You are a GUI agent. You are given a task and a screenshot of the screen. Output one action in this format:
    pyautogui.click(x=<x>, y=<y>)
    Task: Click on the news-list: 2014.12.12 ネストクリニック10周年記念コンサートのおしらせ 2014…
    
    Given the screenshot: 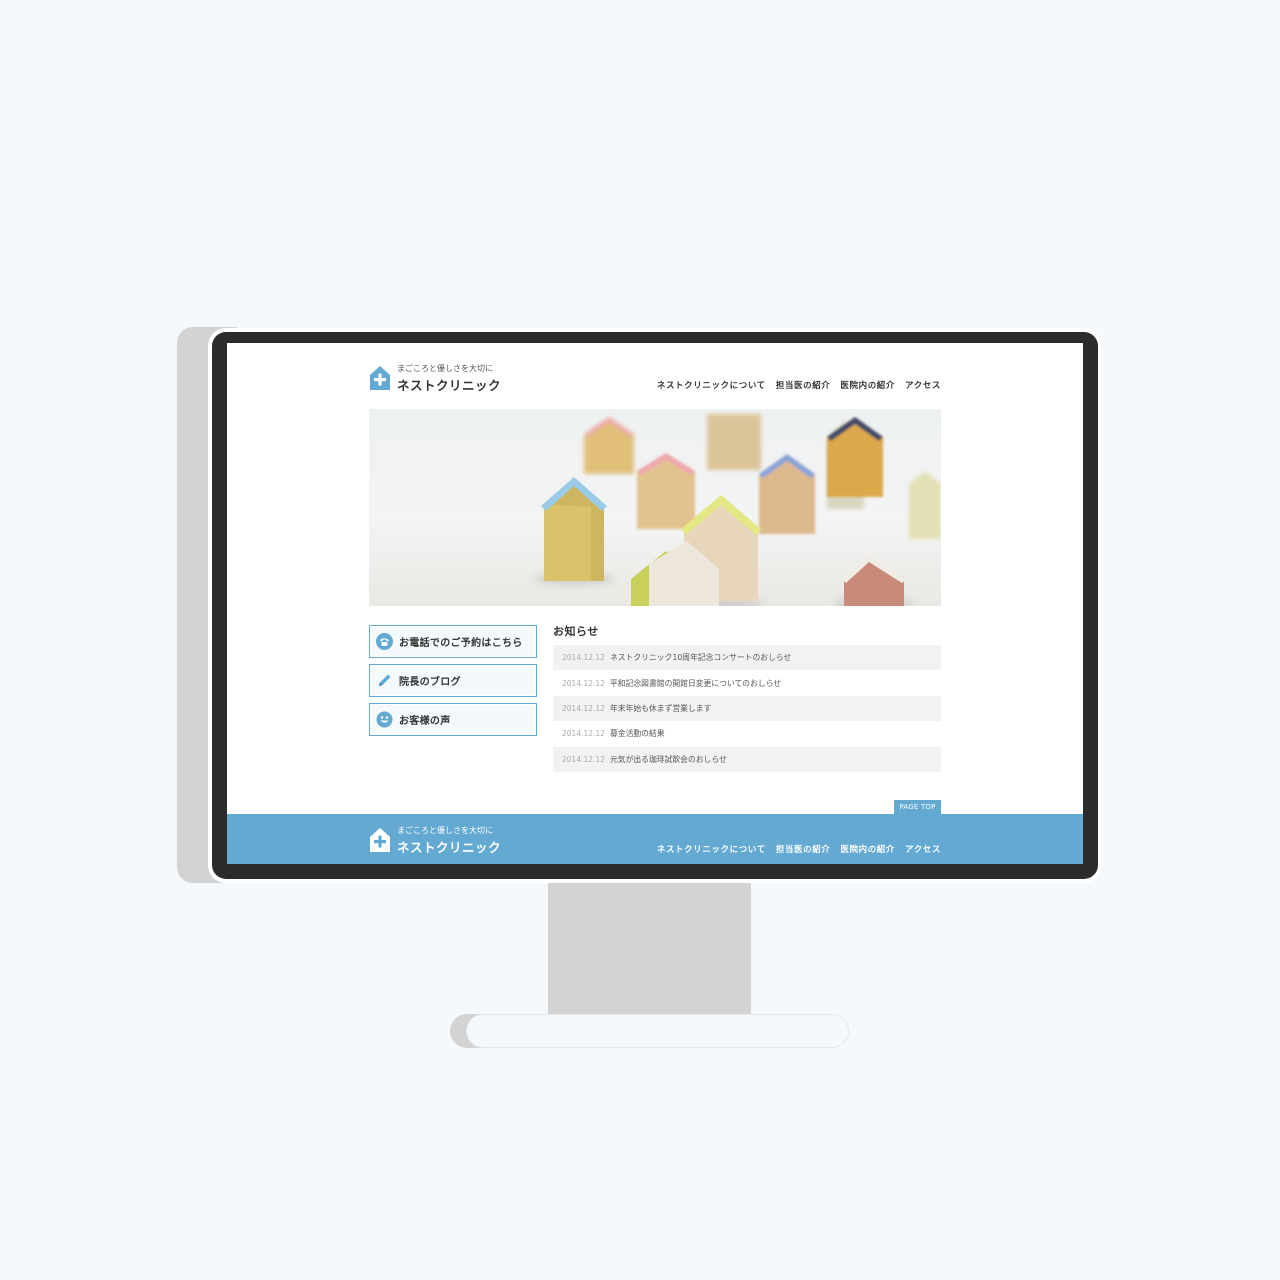 What is the action you would take?
    pyautogui.click(x=747, y=708)
    